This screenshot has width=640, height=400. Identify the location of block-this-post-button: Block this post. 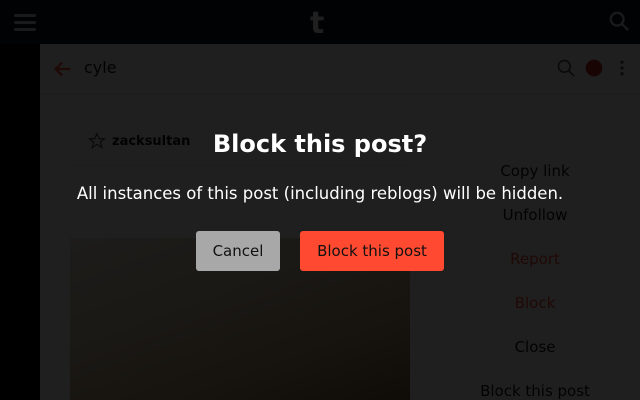
(372, 251).